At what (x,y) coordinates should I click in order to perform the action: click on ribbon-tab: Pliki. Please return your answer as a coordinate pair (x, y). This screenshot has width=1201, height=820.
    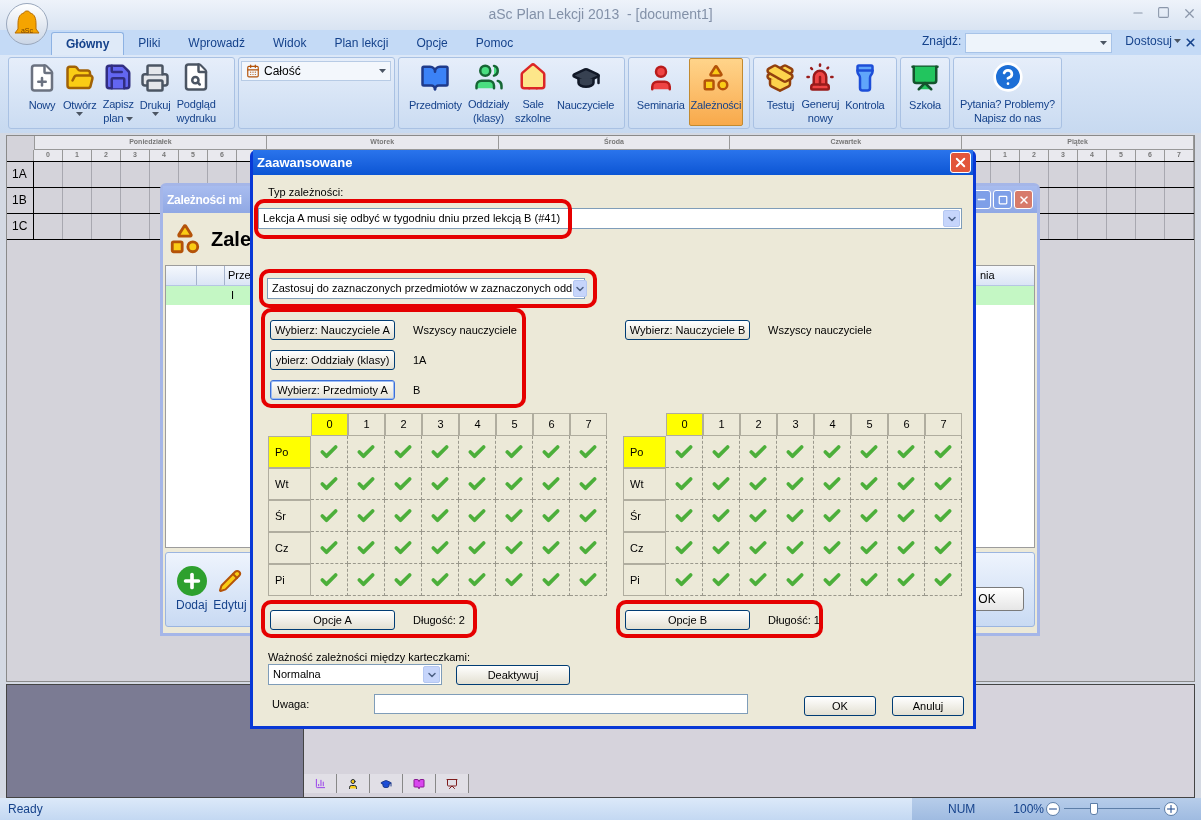
    Looking at the image, I should click on (149, 43).